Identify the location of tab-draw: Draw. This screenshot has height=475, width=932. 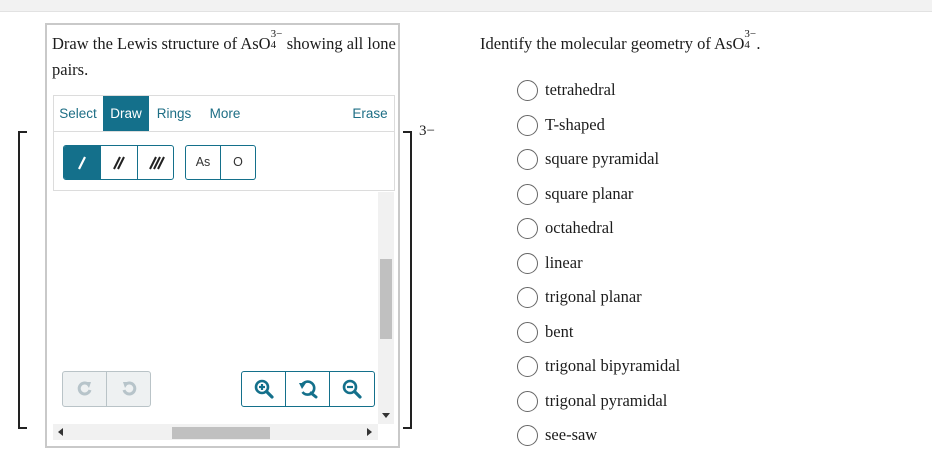
(126, 113).